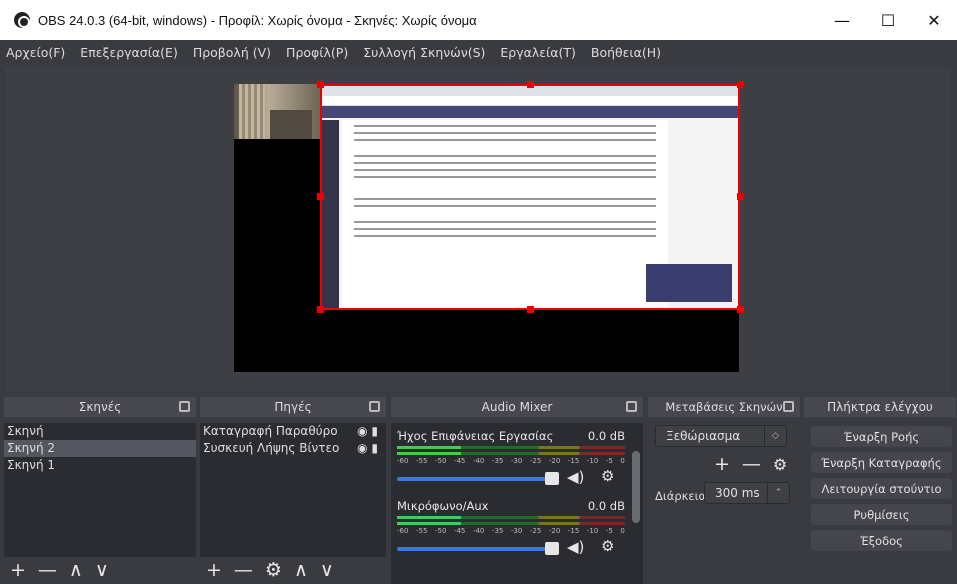 The image size is (957, 584). Describe the element at coordinates (100, 448) in the screenshot. I see `scene-item-selected: Σκηνή 2` at that location.